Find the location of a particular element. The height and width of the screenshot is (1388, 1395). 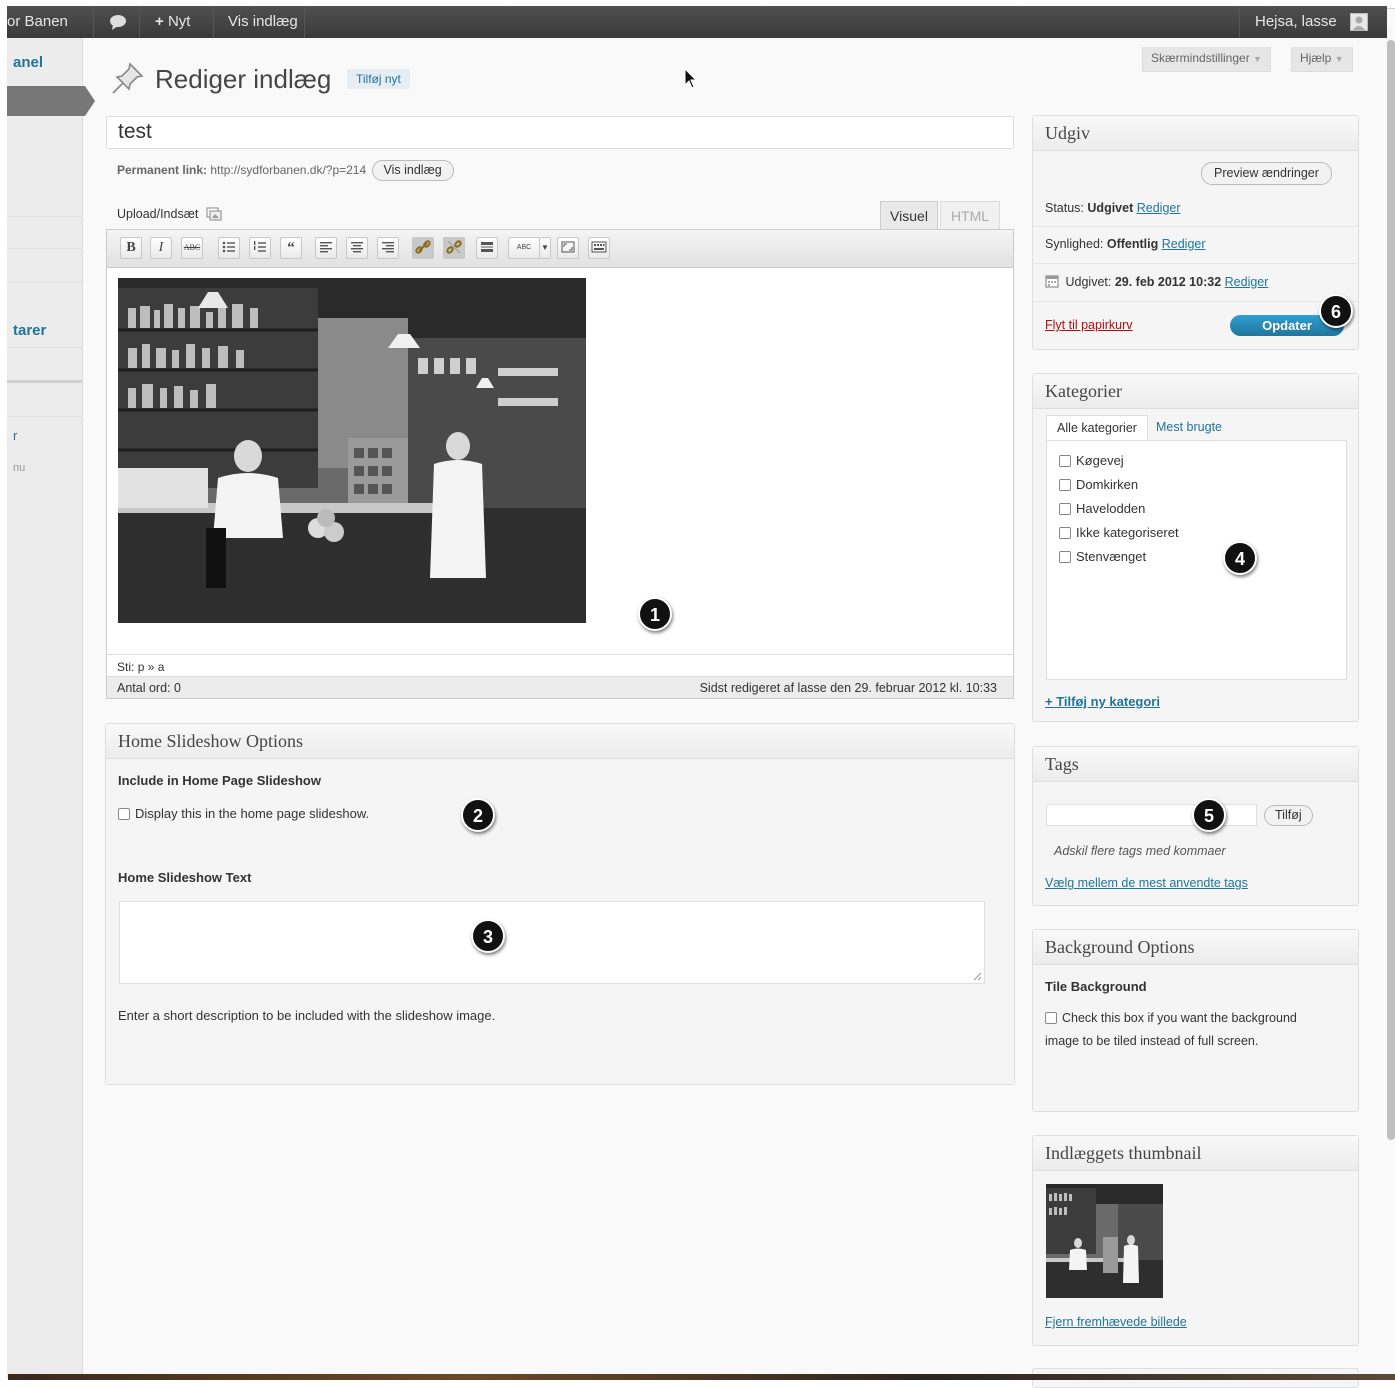

edit-date-link: Rediger is located at coordinates (1247, 282).